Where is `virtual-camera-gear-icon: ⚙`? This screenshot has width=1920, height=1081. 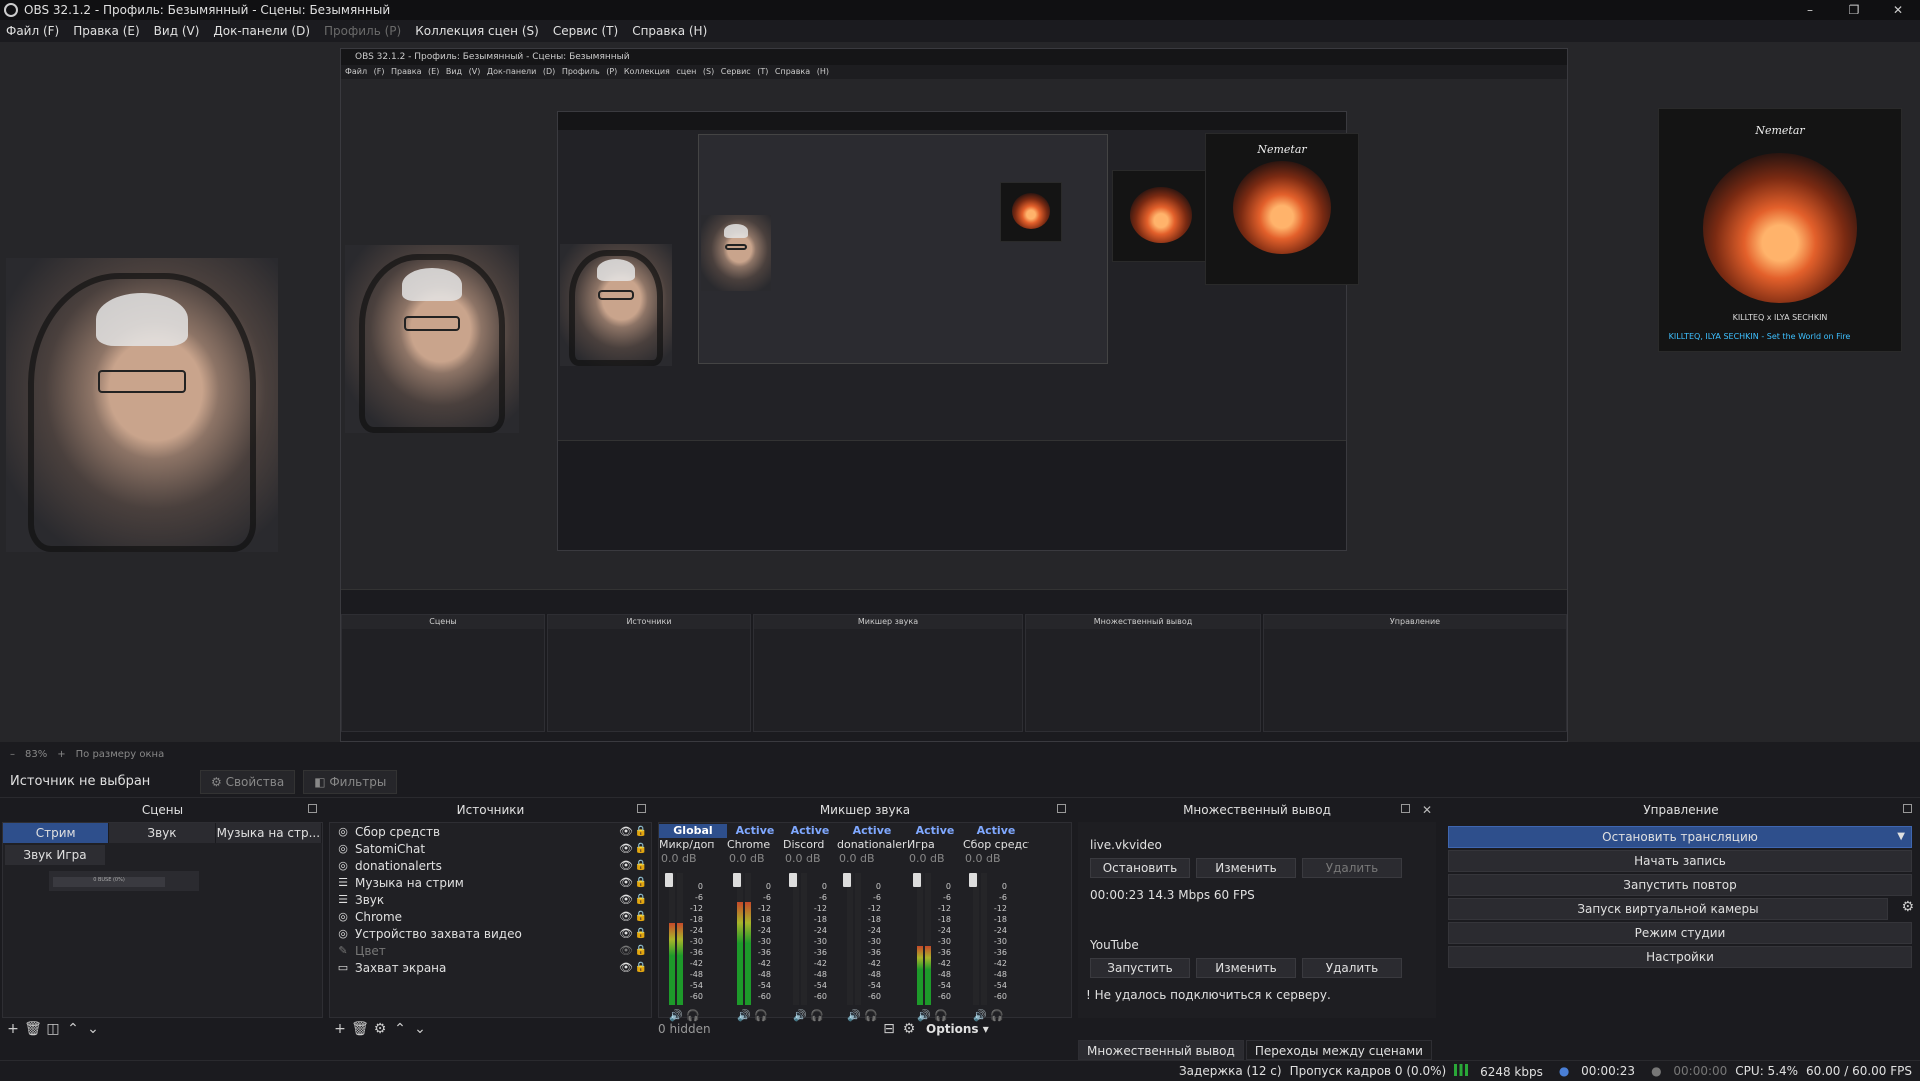
virtual-camera-gear-icon: ⚙ is located at coordinates (1907, 907).